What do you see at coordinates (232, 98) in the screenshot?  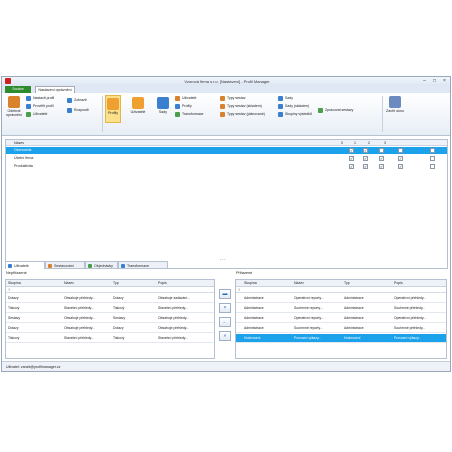 I see `ribbon-item-3: Typy sestav` at bounding box center [232, 98].